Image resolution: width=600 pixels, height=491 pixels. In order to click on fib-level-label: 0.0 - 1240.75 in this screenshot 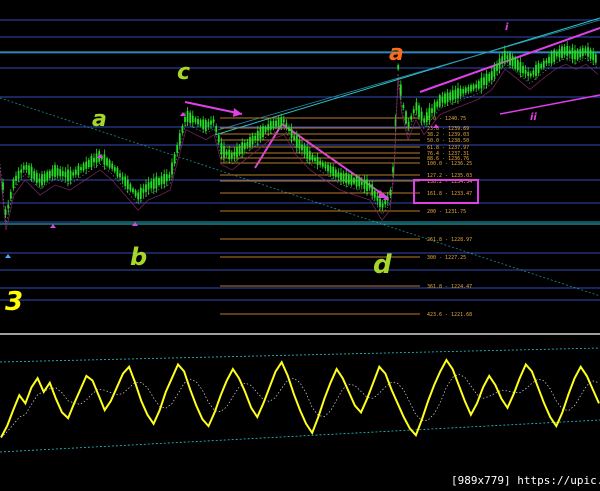, I will do `click(446, 119)`.